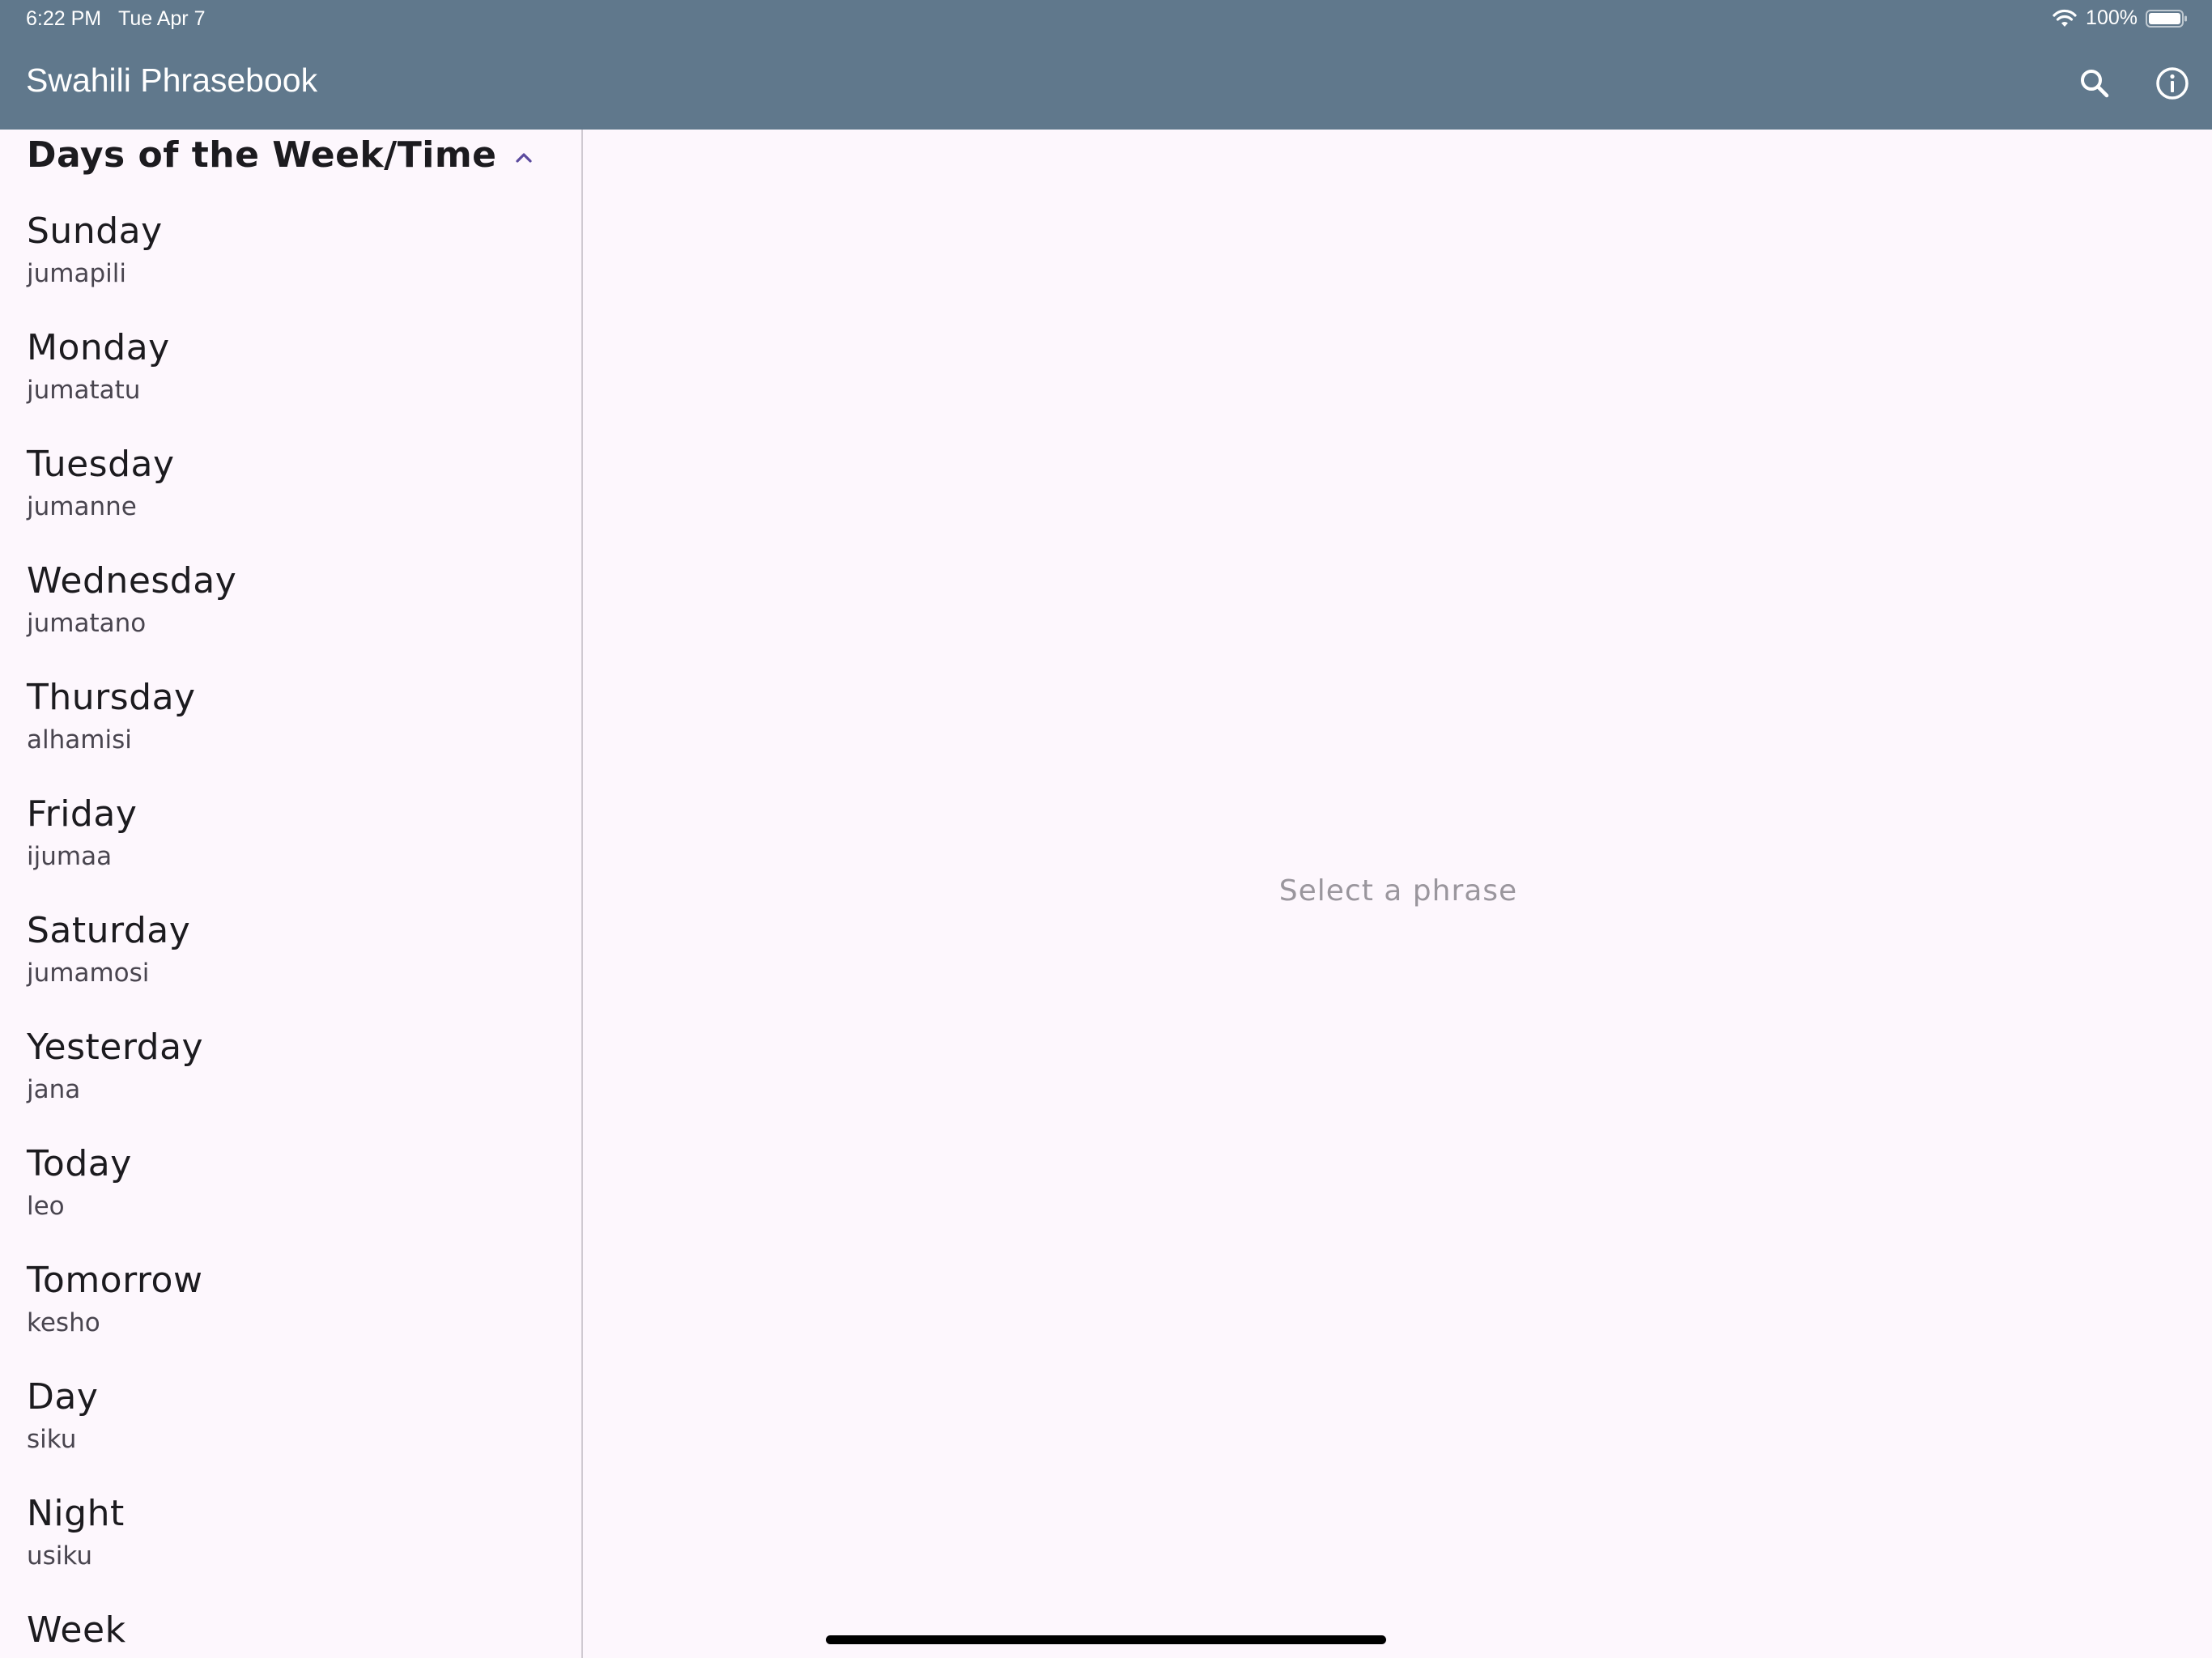 The height and width of the screenshot is (1658, 2212). I want to click on battery-icon, so click(2166, 18).